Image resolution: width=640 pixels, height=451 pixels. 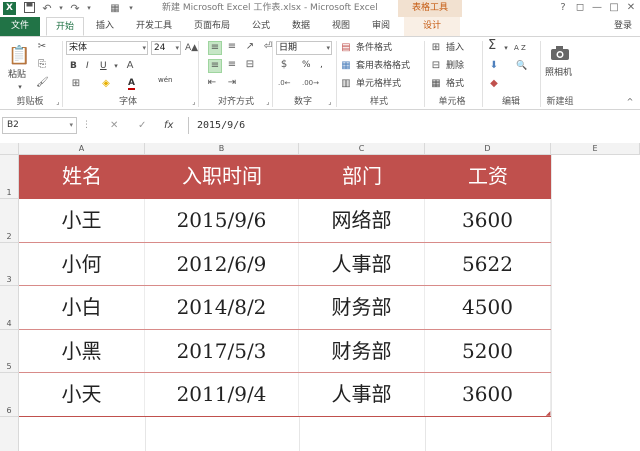 What do you see at coordinates (106, 84) in the screenshot?
I see `fill-color-icon: ◈` at bounding box center [106, 84].